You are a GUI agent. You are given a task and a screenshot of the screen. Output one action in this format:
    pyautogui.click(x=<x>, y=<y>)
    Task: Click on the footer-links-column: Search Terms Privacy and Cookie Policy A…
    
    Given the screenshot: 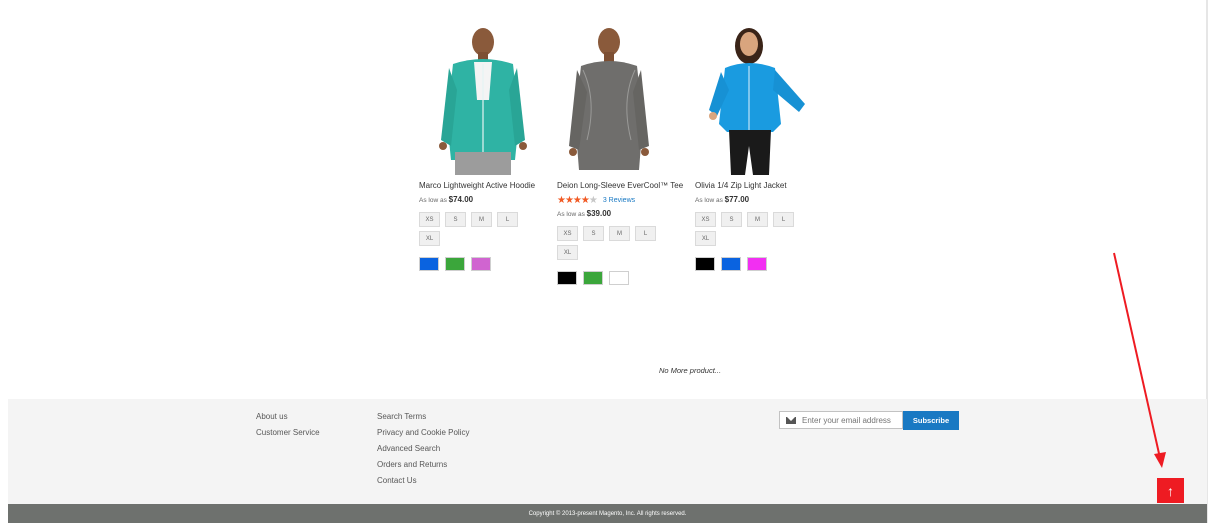 What is the action you would take?
    pyautogui.click(x=423, y=449)
    